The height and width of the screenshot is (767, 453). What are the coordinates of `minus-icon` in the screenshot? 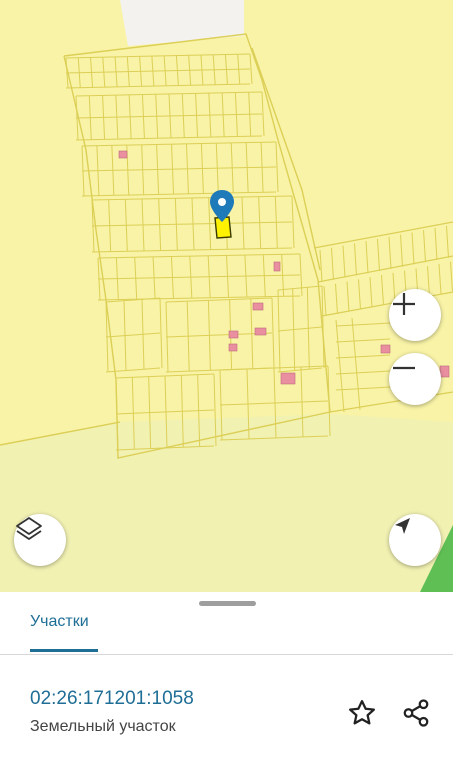 It's located at (404, 368).